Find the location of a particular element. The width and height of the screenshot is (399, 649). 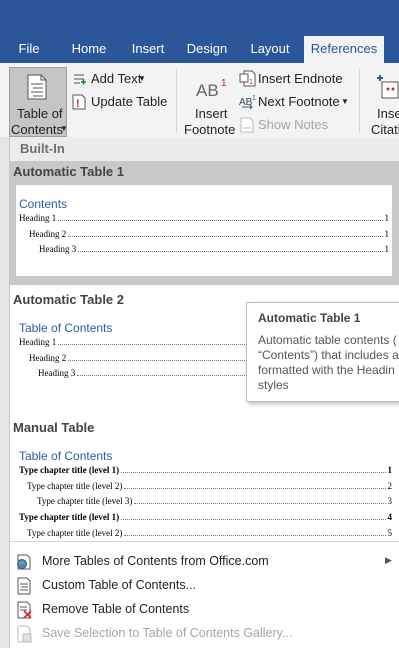

insert-endnote-icon: 1 is located at coordinates (247, 78).